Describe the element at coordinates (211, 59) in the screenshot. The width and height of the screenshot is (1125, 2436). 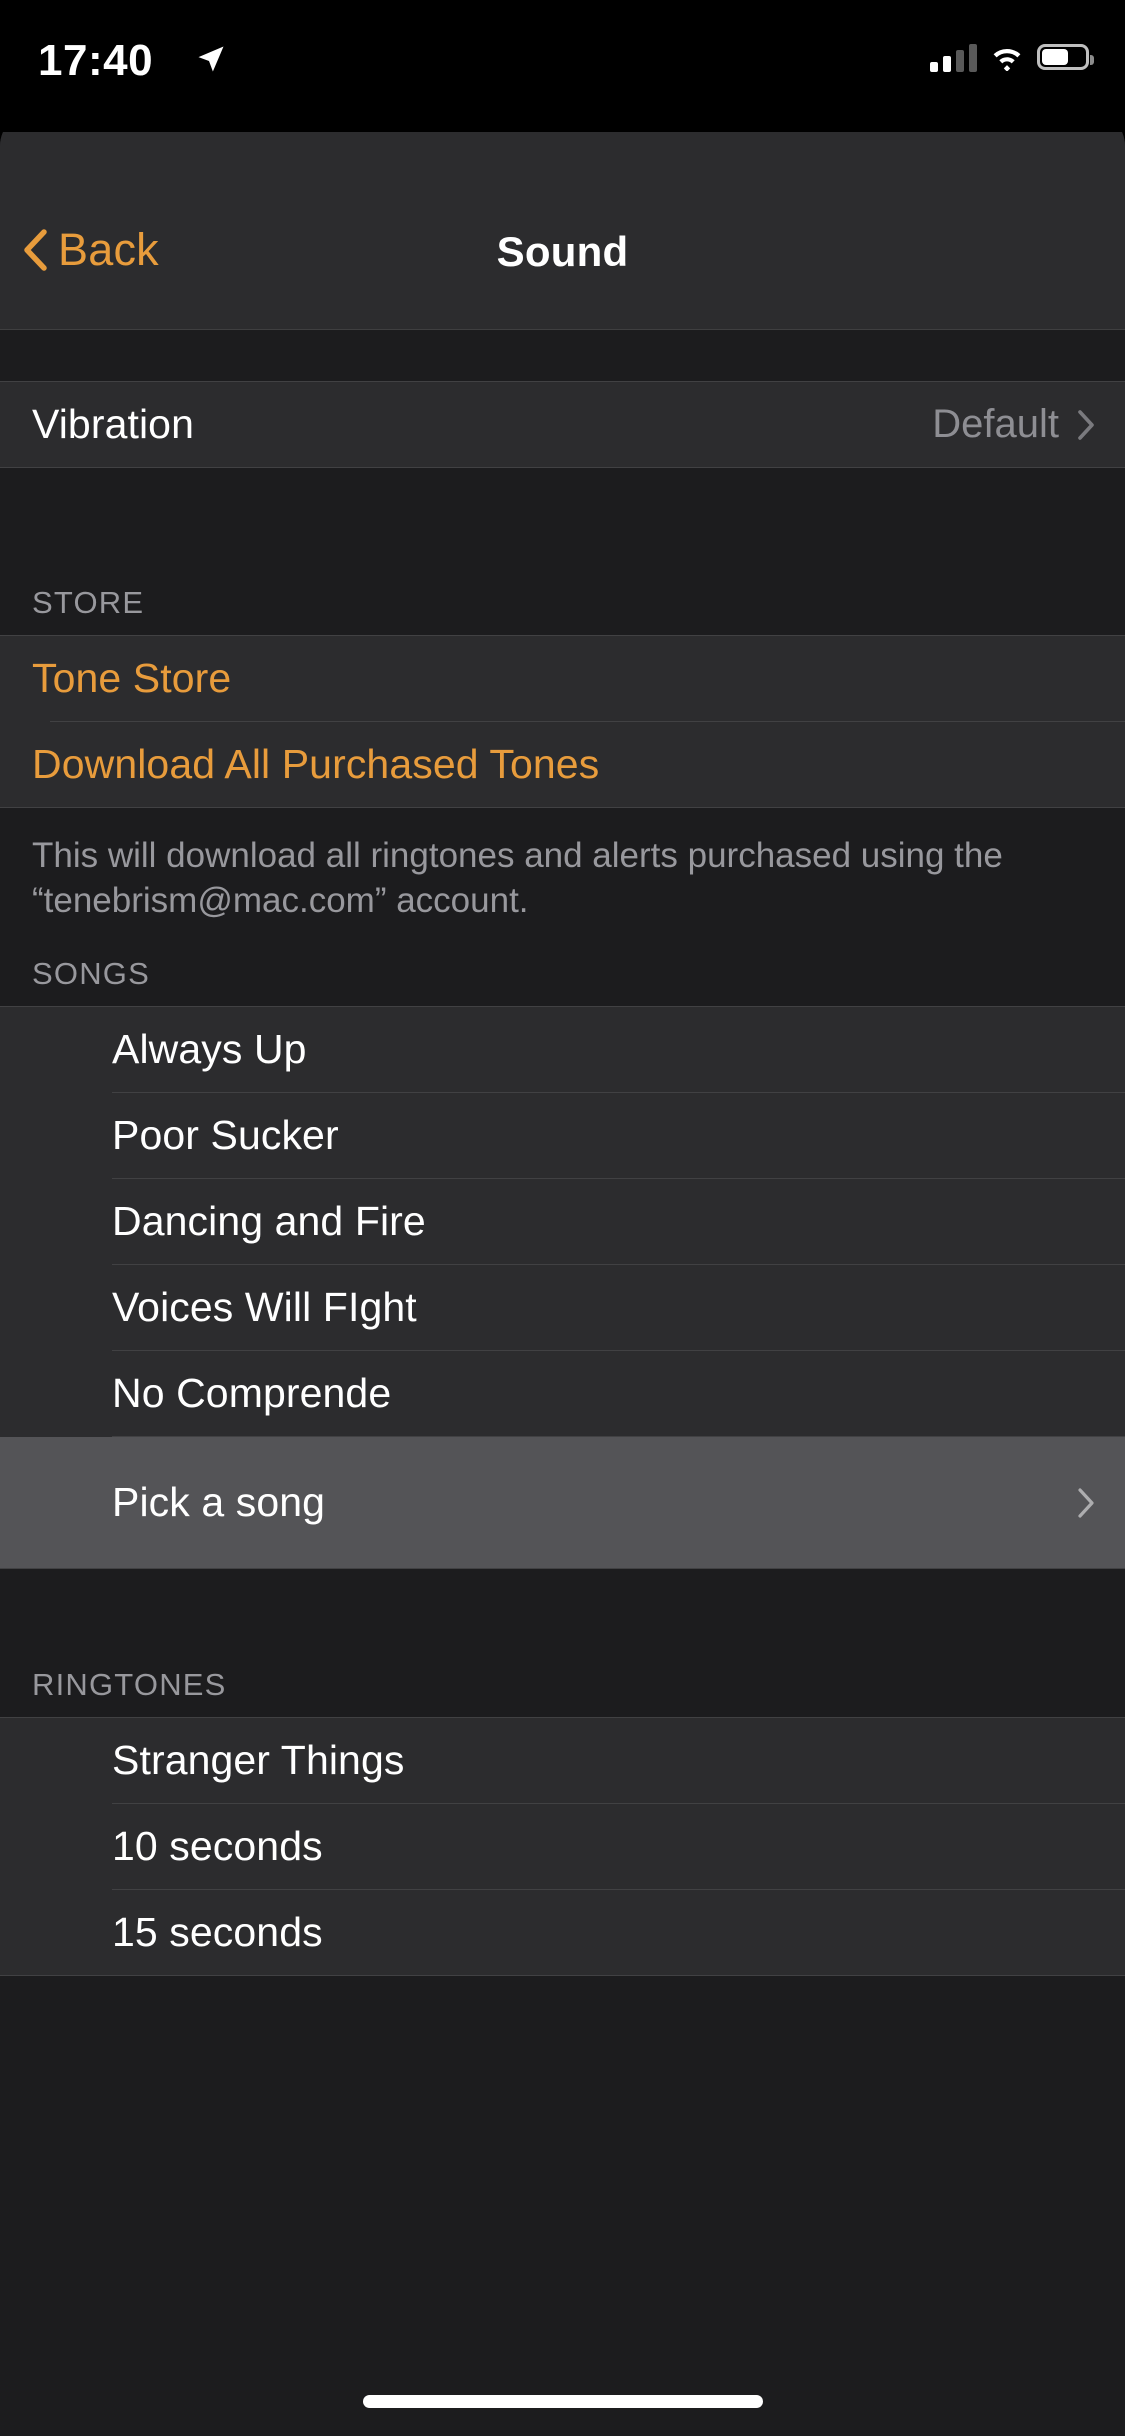
I see `location-arrow-icon` at that location.